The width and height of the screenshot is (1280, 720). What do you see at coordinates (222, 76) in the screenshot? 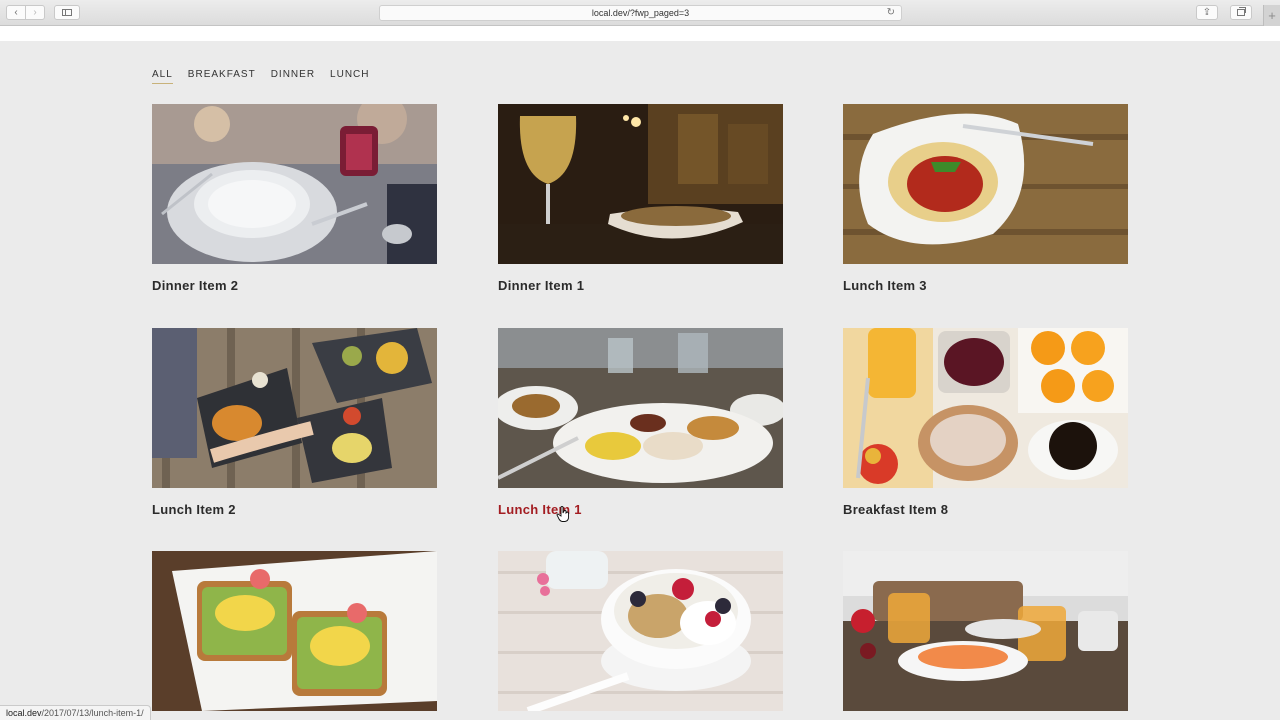
I see `filter-breakfast: BREAKFAST` at bounding box center [222, 76].